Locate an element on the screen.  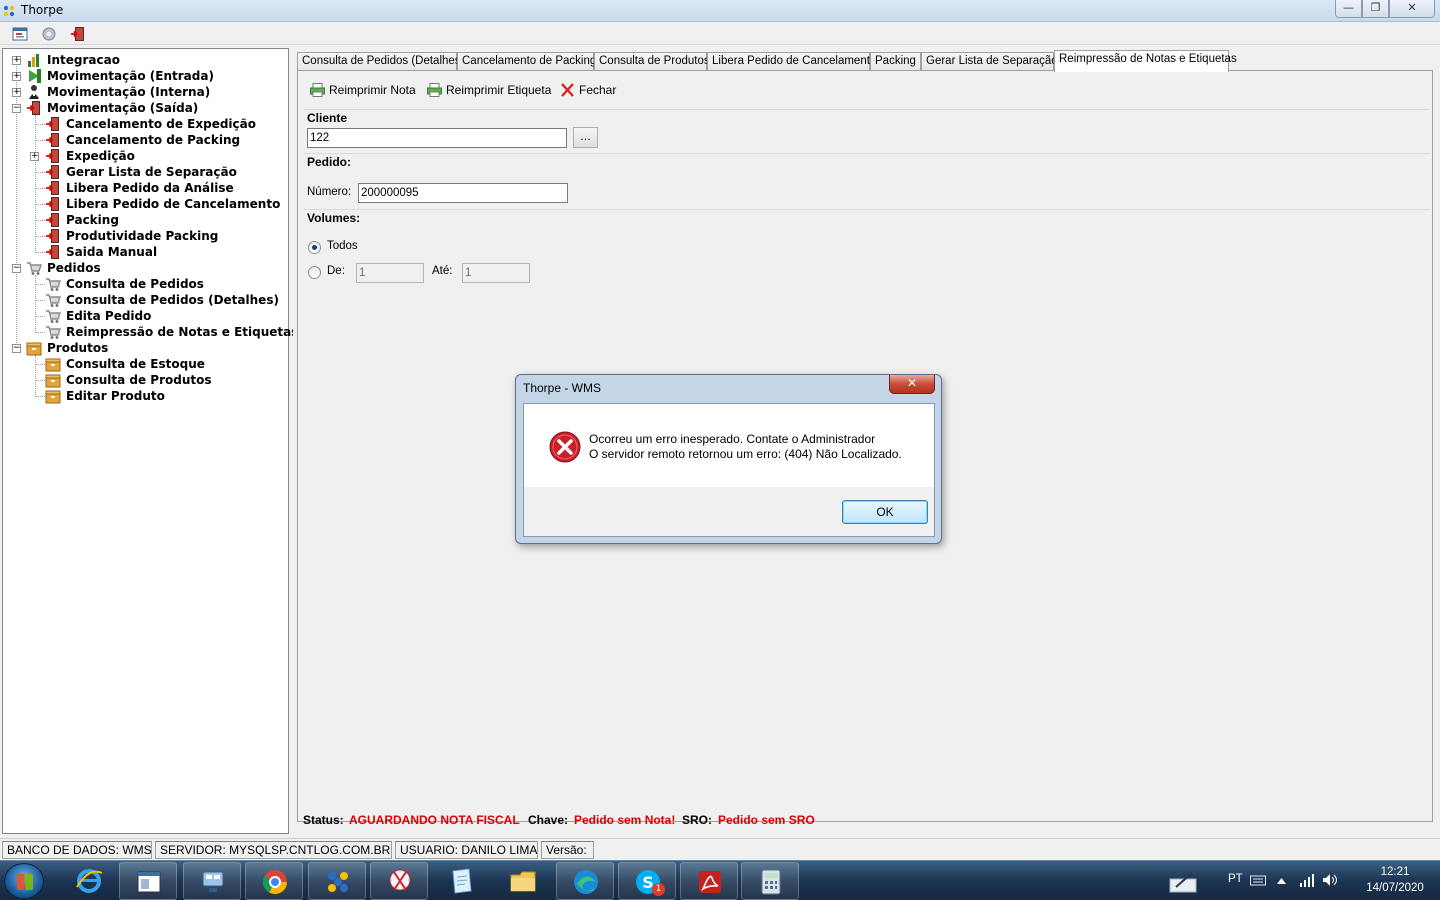
keyboard-icon is located at coordinates (1258, 880).